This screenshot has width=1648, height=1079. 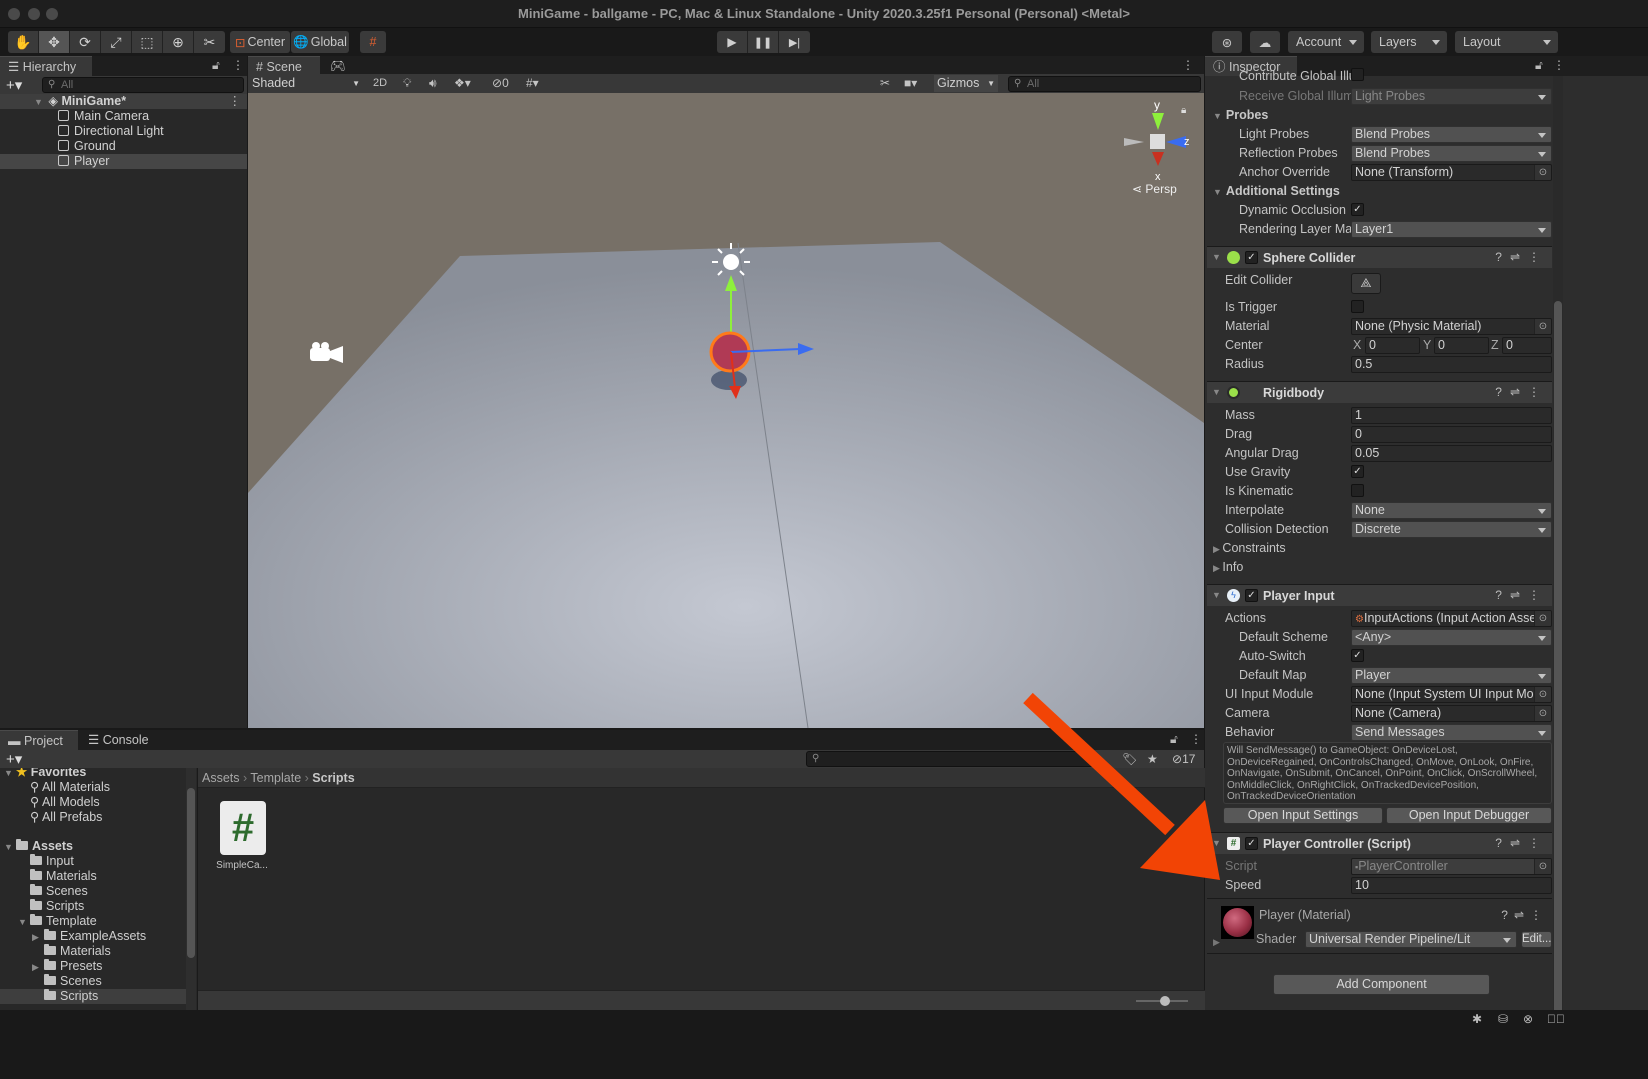 I want to click on status-ok-icon: ✓⃝, so click(x=1556, y=1019).